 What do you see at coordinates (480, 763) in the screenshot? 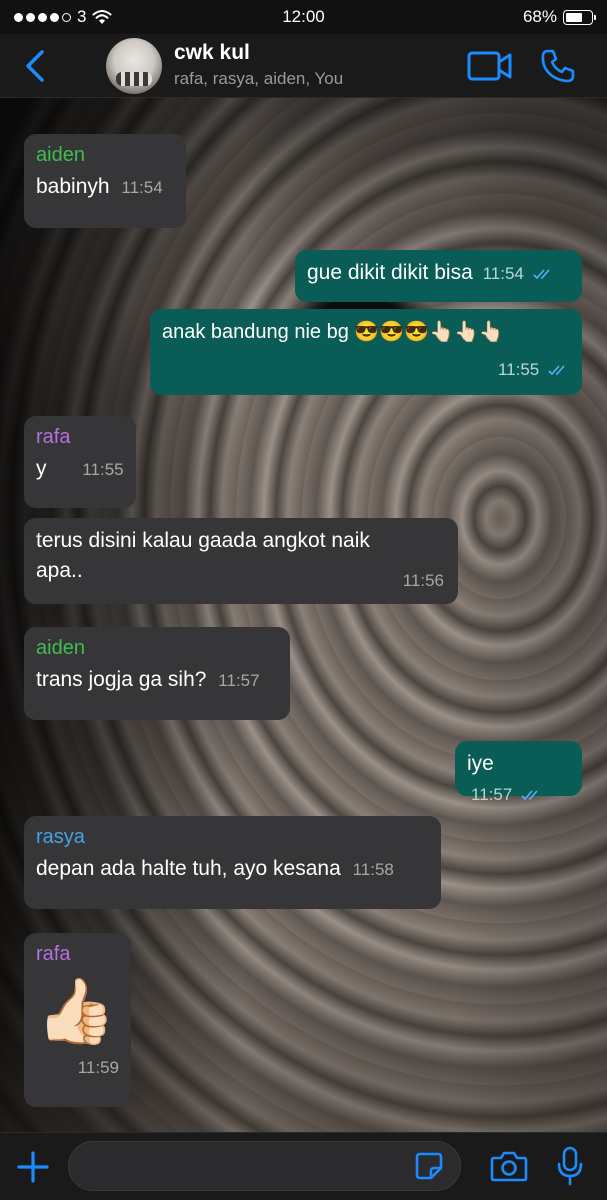
I see `message-text: iye` at bounding box center [480, 763].